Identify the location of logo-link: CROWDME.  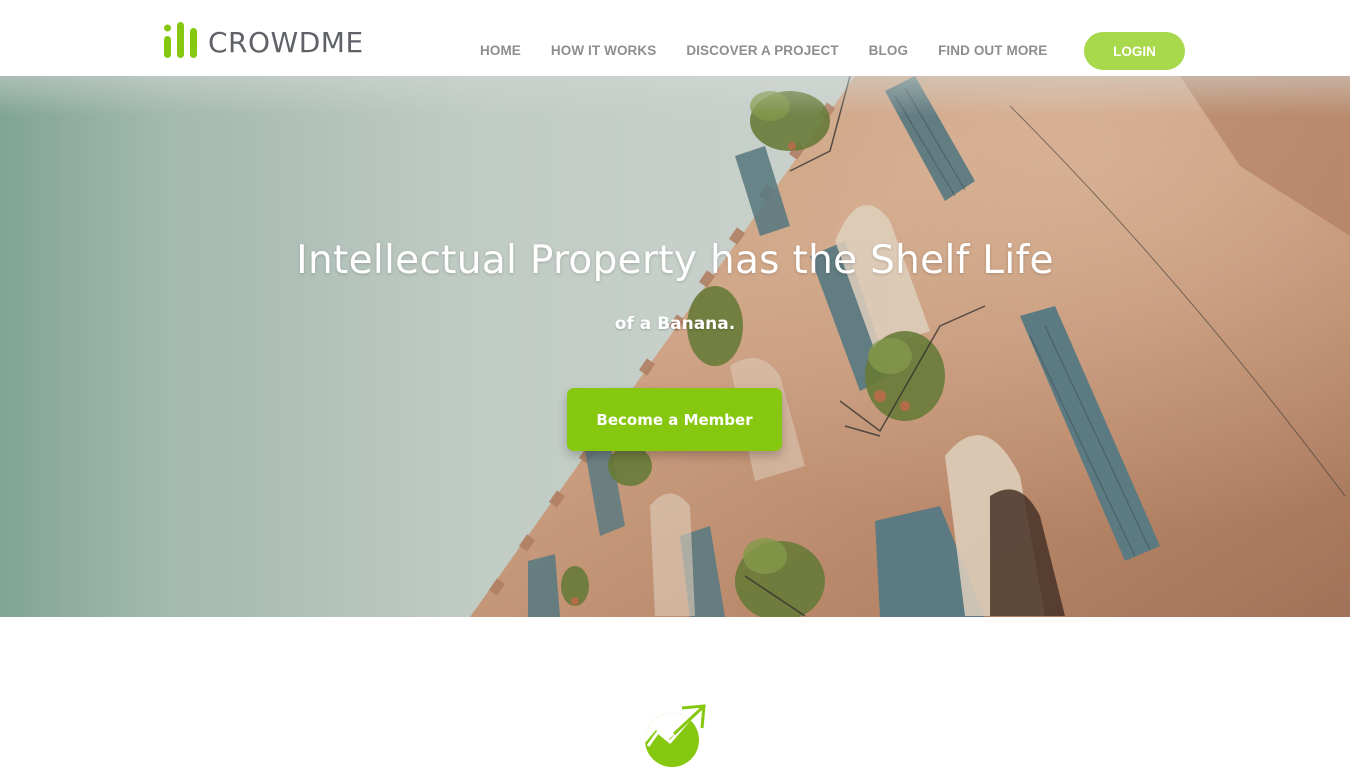
(264, 40).